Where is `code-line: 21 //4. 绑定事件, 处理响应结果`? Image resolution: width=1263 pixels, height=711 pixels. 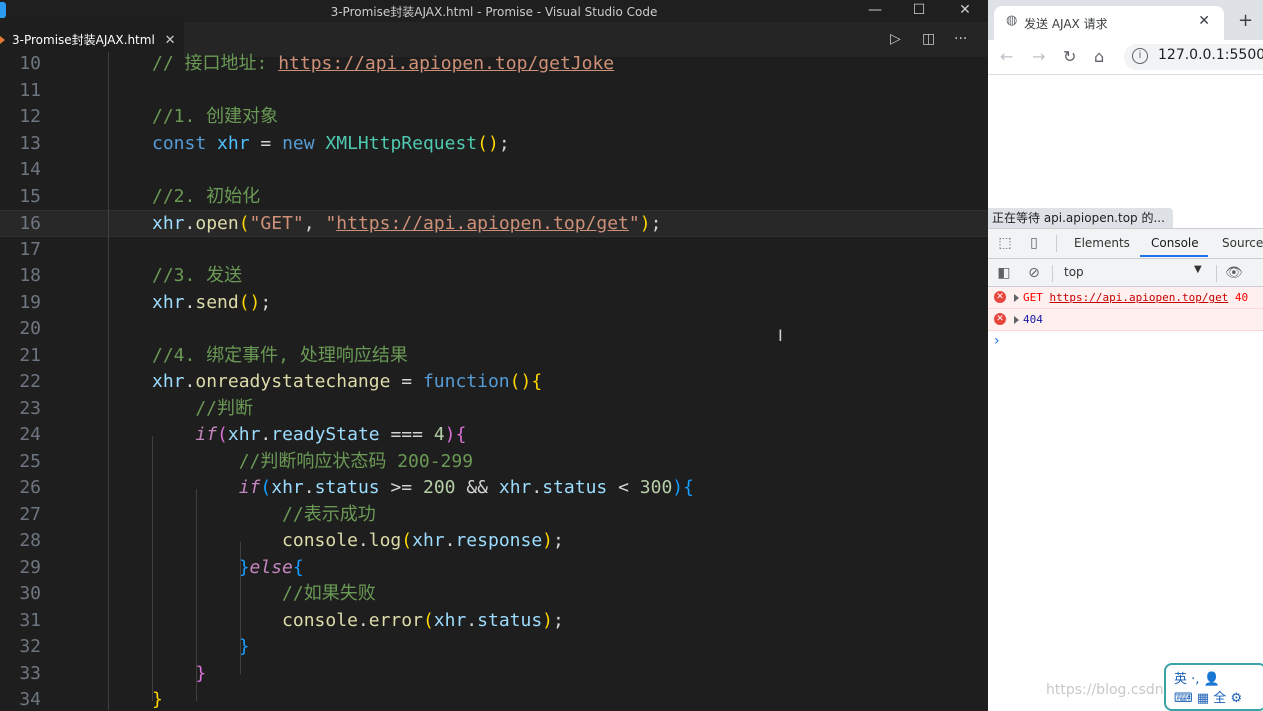
code-line: 21 //4. 绑定事件, 处理响应结果 is located at coordinates (494, 356).